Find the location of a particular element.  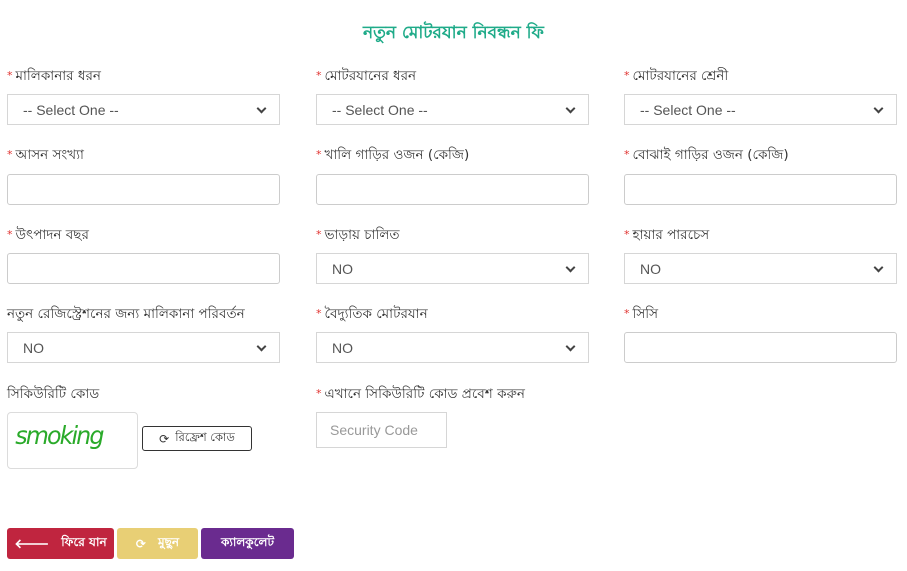

seat-count-field: * আসন সংখ্যা is located at coordinates (143, 175).